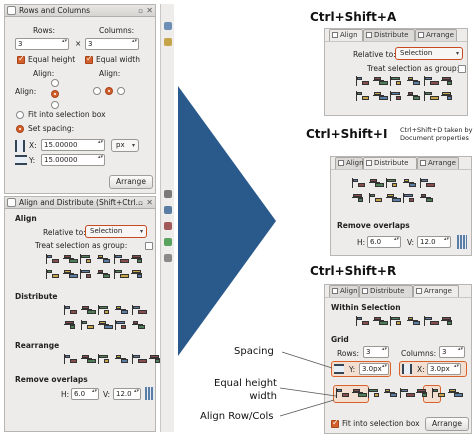  What do you see at coordinates (308, 384) in the screenshot?
I see `spacing-leader` at bounding box center [308, 384].